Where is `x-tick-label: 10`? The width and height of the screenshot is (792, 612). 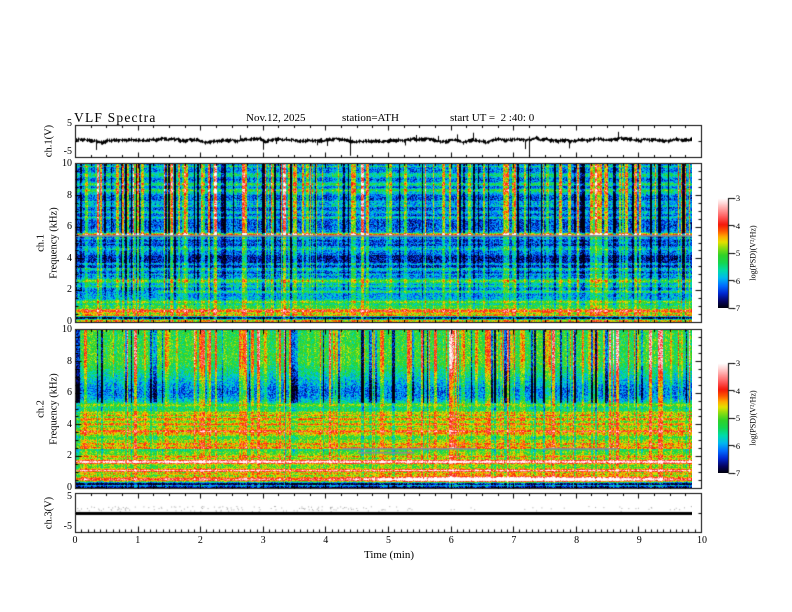
x-tick-label: 10 is located at coordinates (702, 540).